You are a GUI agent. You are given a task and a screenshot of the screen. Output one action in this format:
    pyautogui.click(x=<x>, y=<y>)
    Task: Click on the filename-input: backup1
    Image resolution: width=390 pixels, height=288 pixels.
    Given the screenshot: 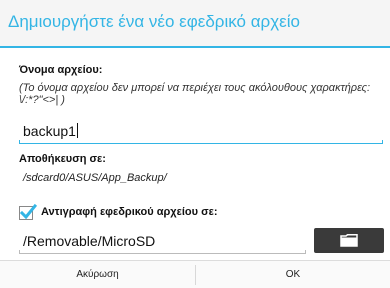 What is the action you would take?
    pyautogui.click(x=201, y=132)
    